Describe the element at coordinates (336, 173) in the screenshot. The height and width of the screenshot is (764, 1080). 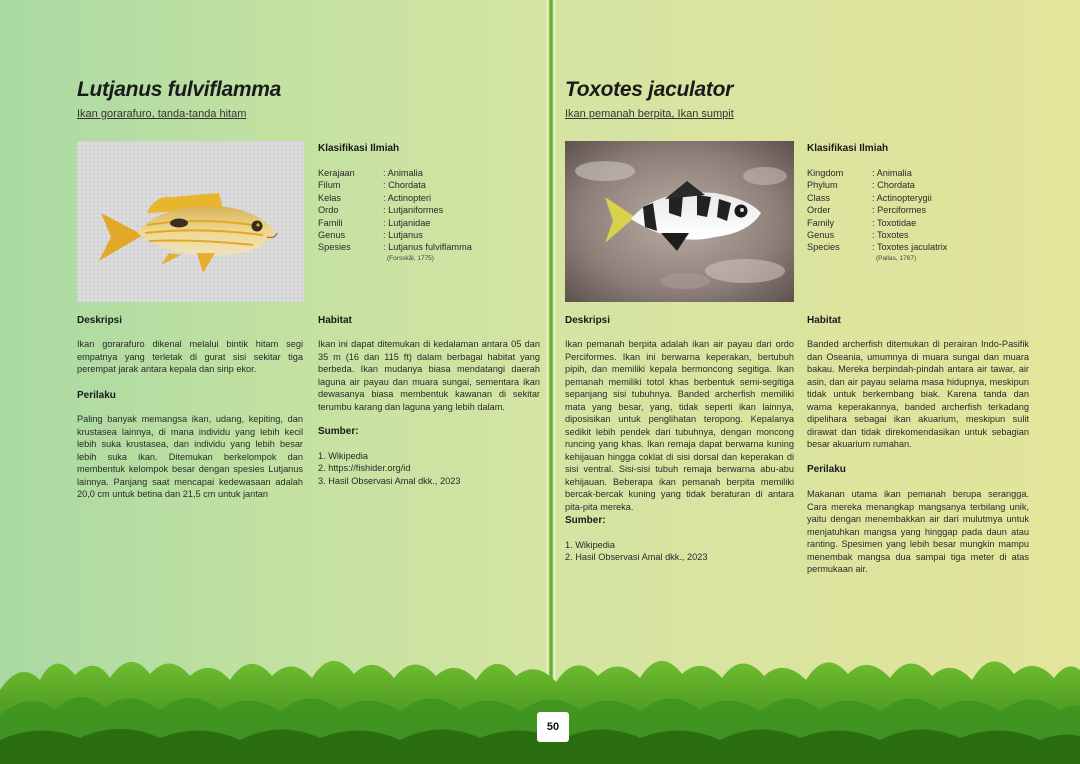
I see `taxonomy-key: Kerajaan` at that location.